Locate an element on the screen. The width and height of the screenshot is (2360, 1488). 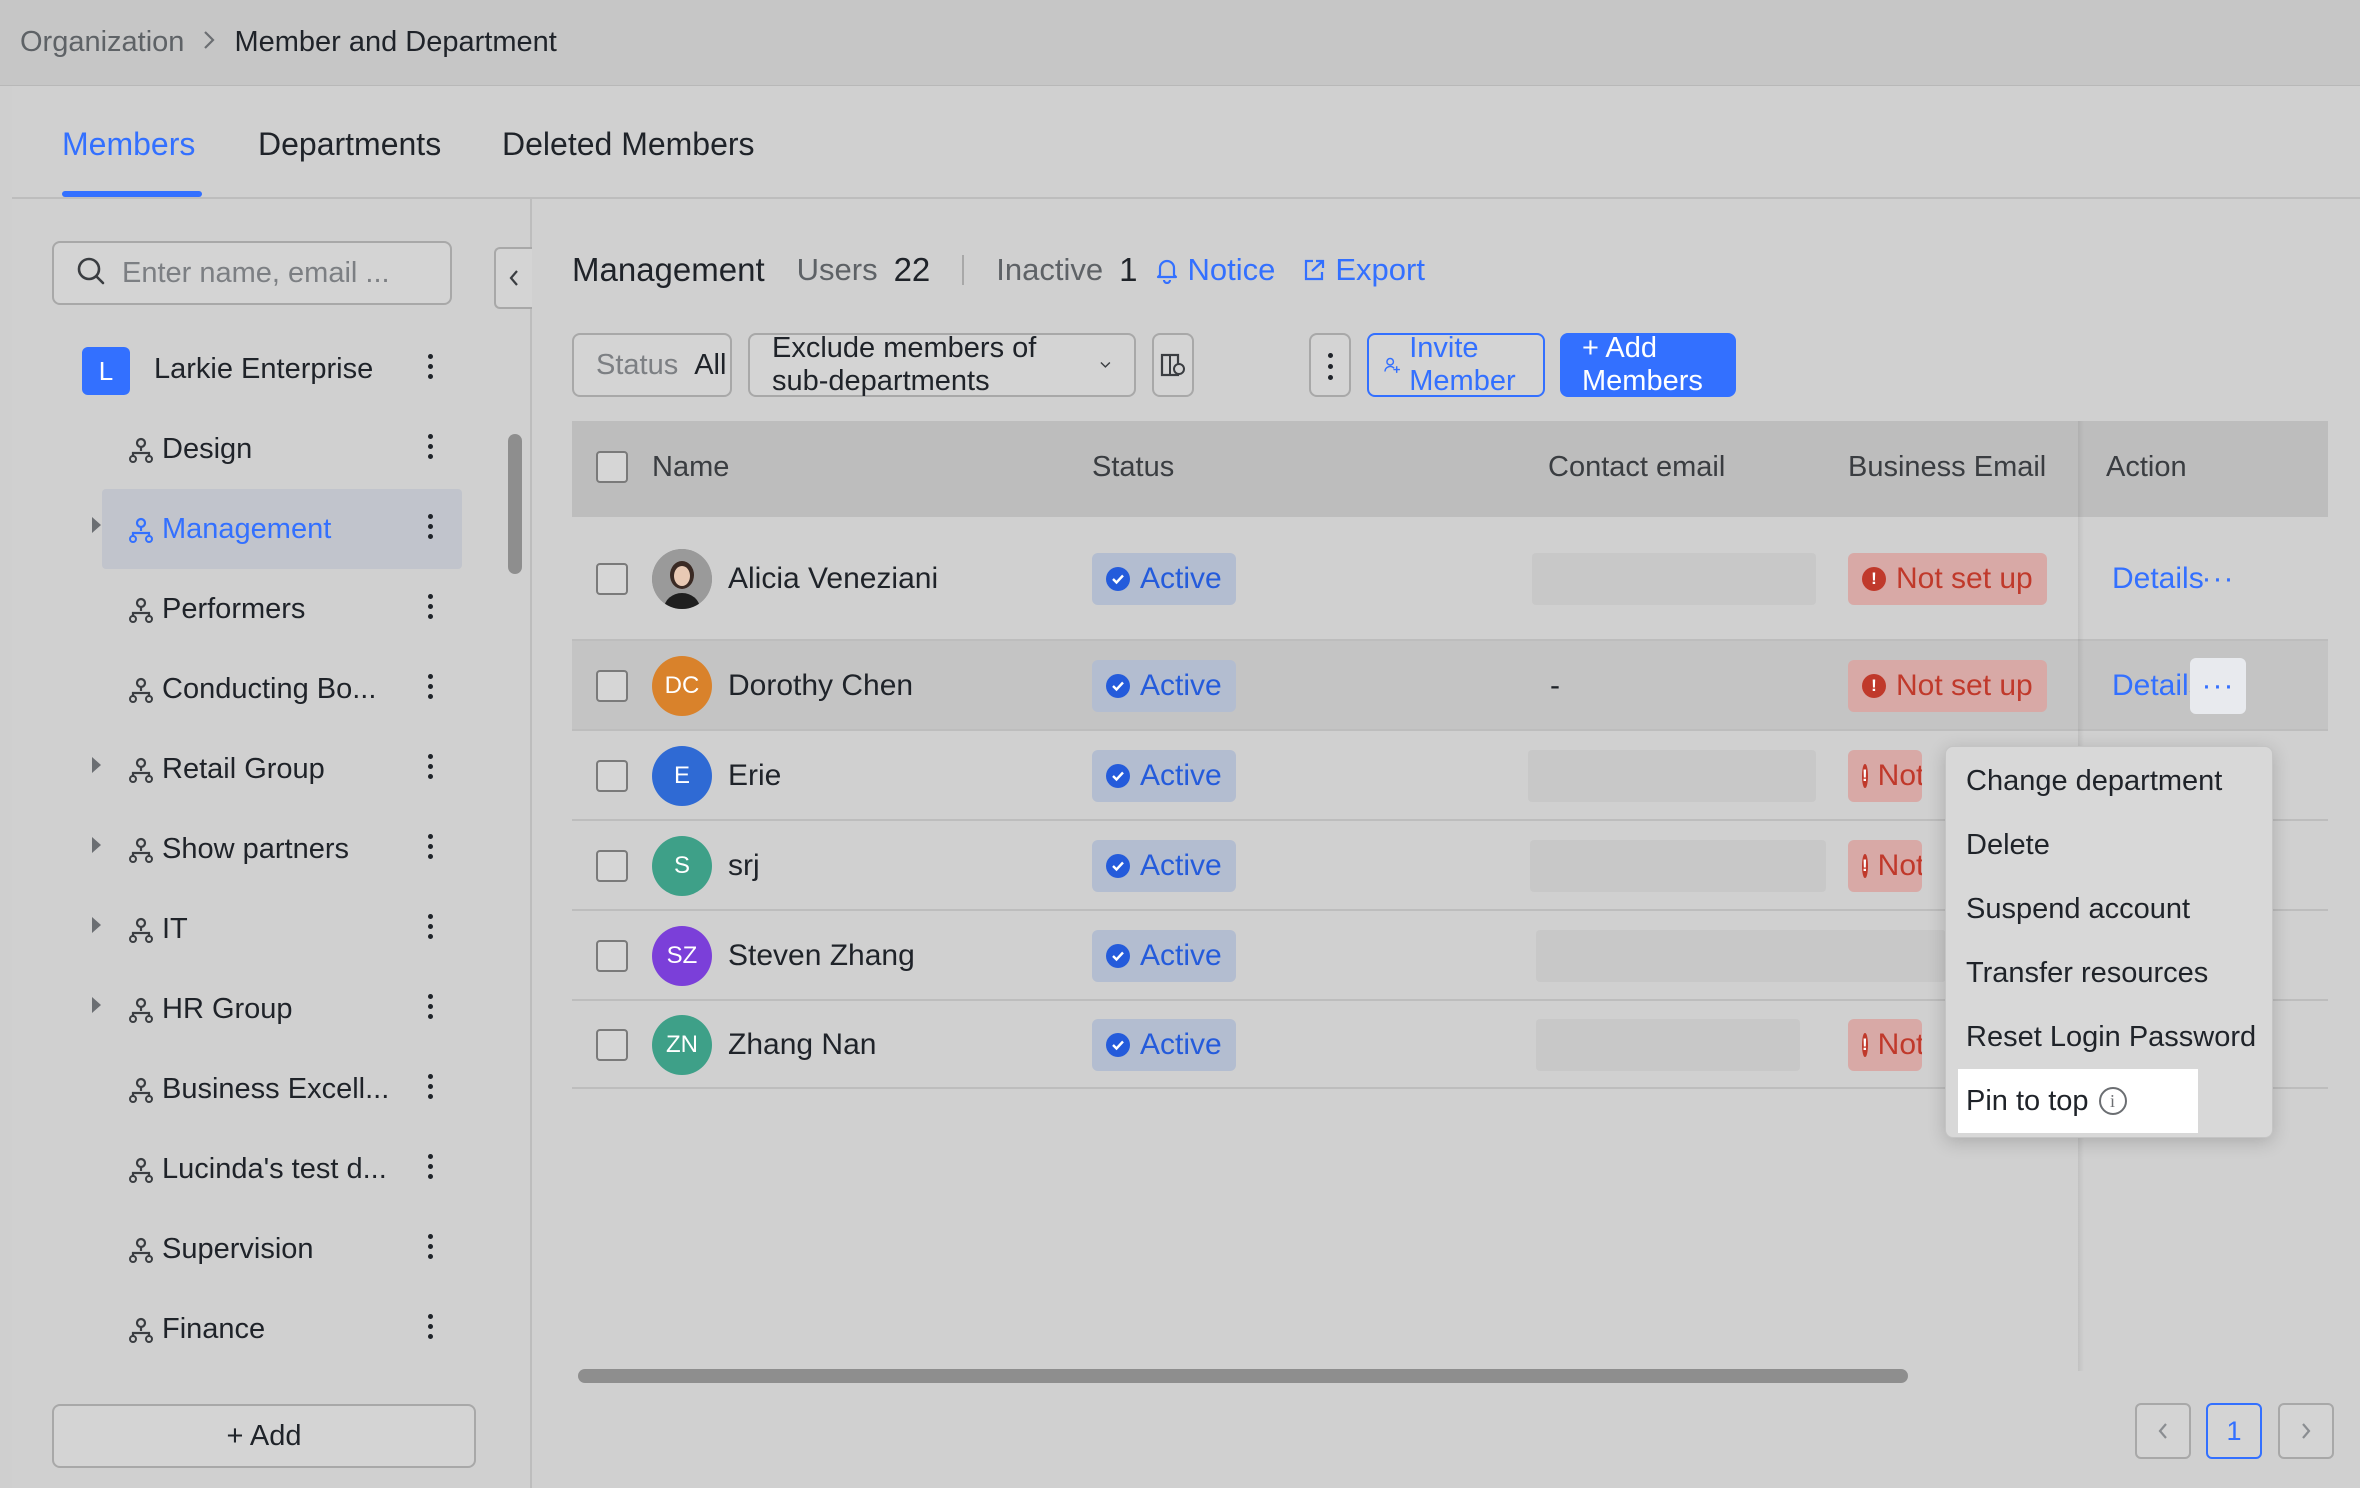
scope-filter-dropdown: Exclude members of sub-departments is located at coordinates (942, 364).